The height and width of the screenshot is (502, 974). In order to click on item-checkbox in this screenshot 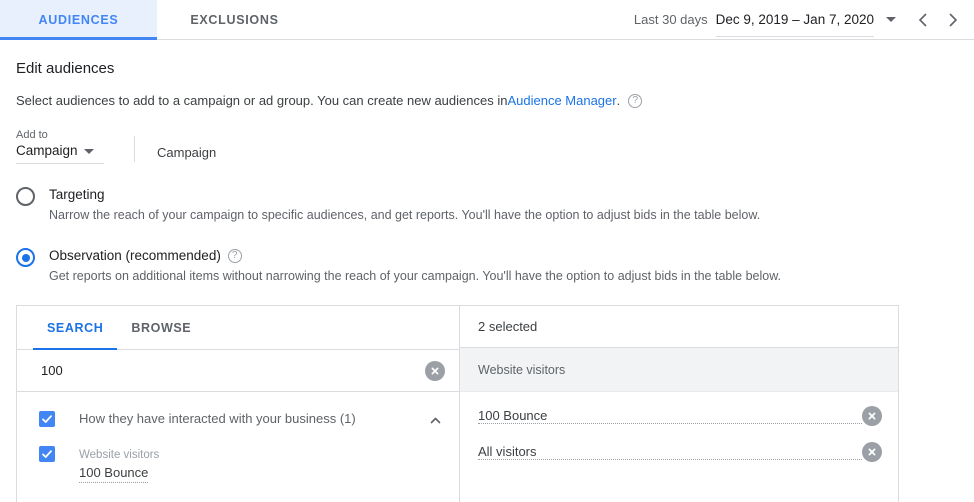, I will do `click(47, 454)`.